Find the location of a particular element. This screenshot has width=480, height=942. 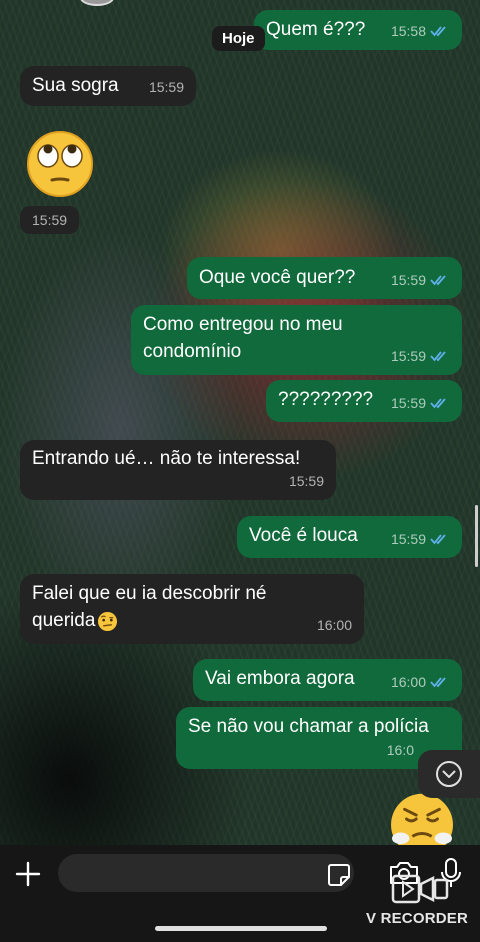

chevron-down-icon is located at coordinates (449, 774).